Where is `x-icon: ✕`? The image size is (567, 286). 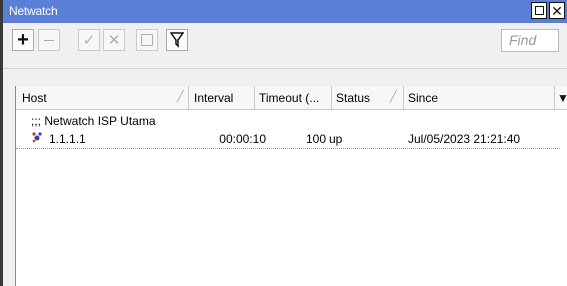 x-icon: ✕ is located at coordinates (114, 40).